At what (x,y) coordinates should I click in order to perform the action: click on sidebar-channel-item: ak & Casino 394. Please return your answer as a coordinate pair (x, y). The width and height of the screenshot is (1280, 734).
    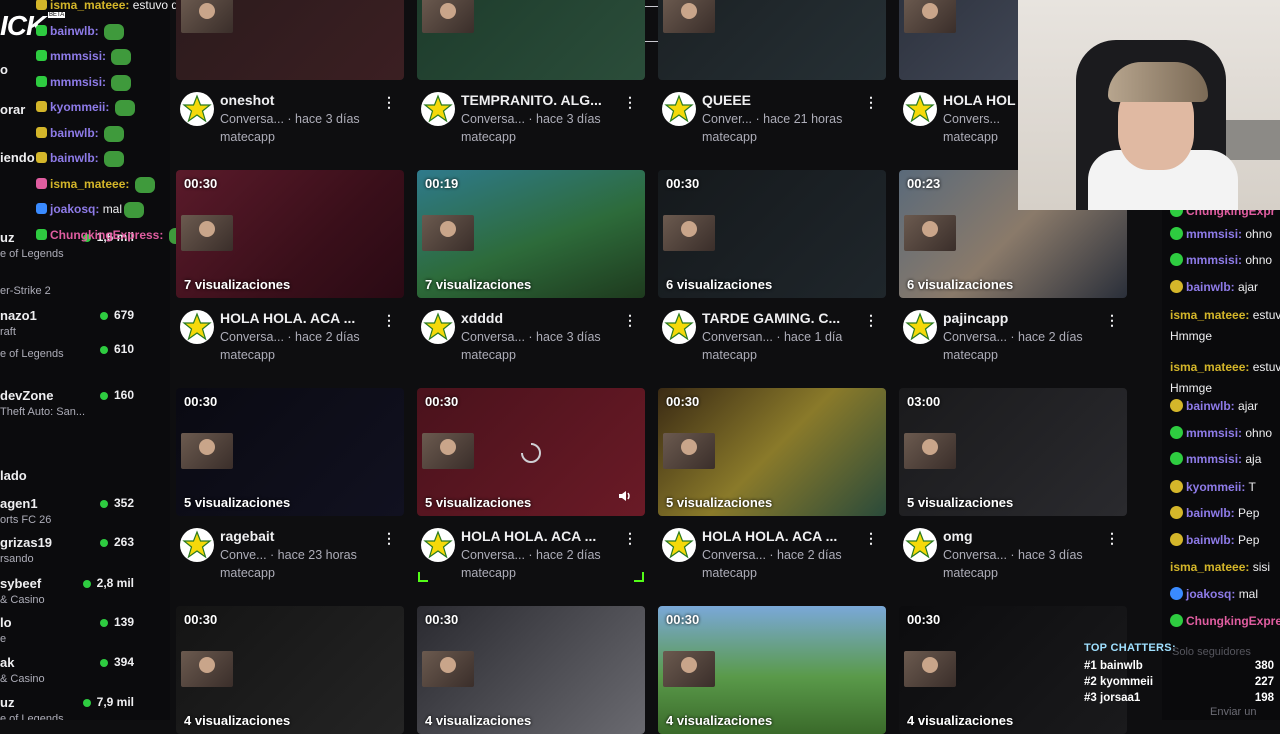
    Looking at the image, I should click on (85, 675).